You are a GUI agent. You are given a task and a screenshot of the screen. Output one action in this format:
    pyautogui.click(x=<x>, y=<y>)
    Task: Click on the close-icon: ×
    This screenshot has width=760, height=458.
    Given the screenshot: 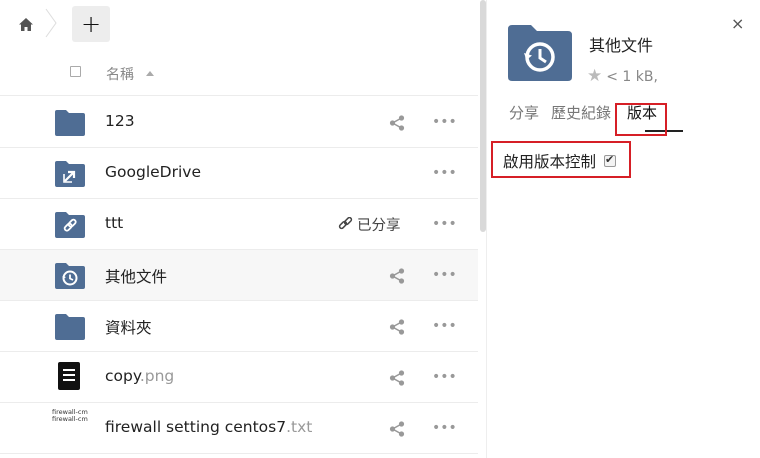 What is the action you would take?
    pyautogui.click(x=737, y=23)
    